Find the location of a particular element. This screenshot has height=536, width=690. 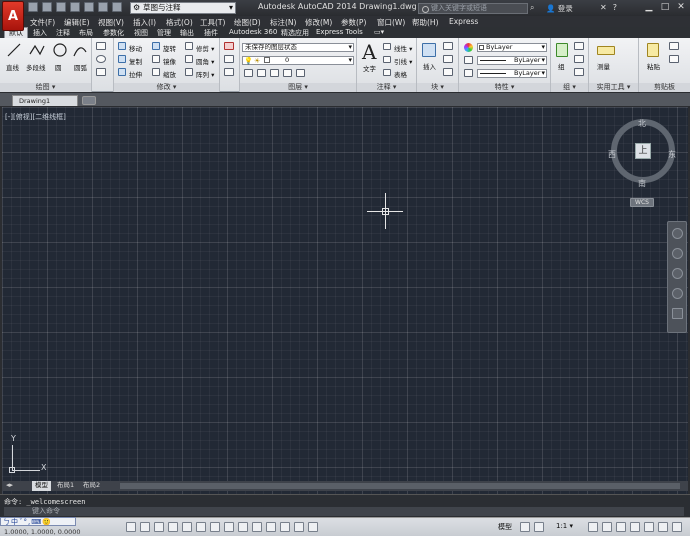

panel-layers-title: 图层 ▾ is located at coordinates (298, 87).